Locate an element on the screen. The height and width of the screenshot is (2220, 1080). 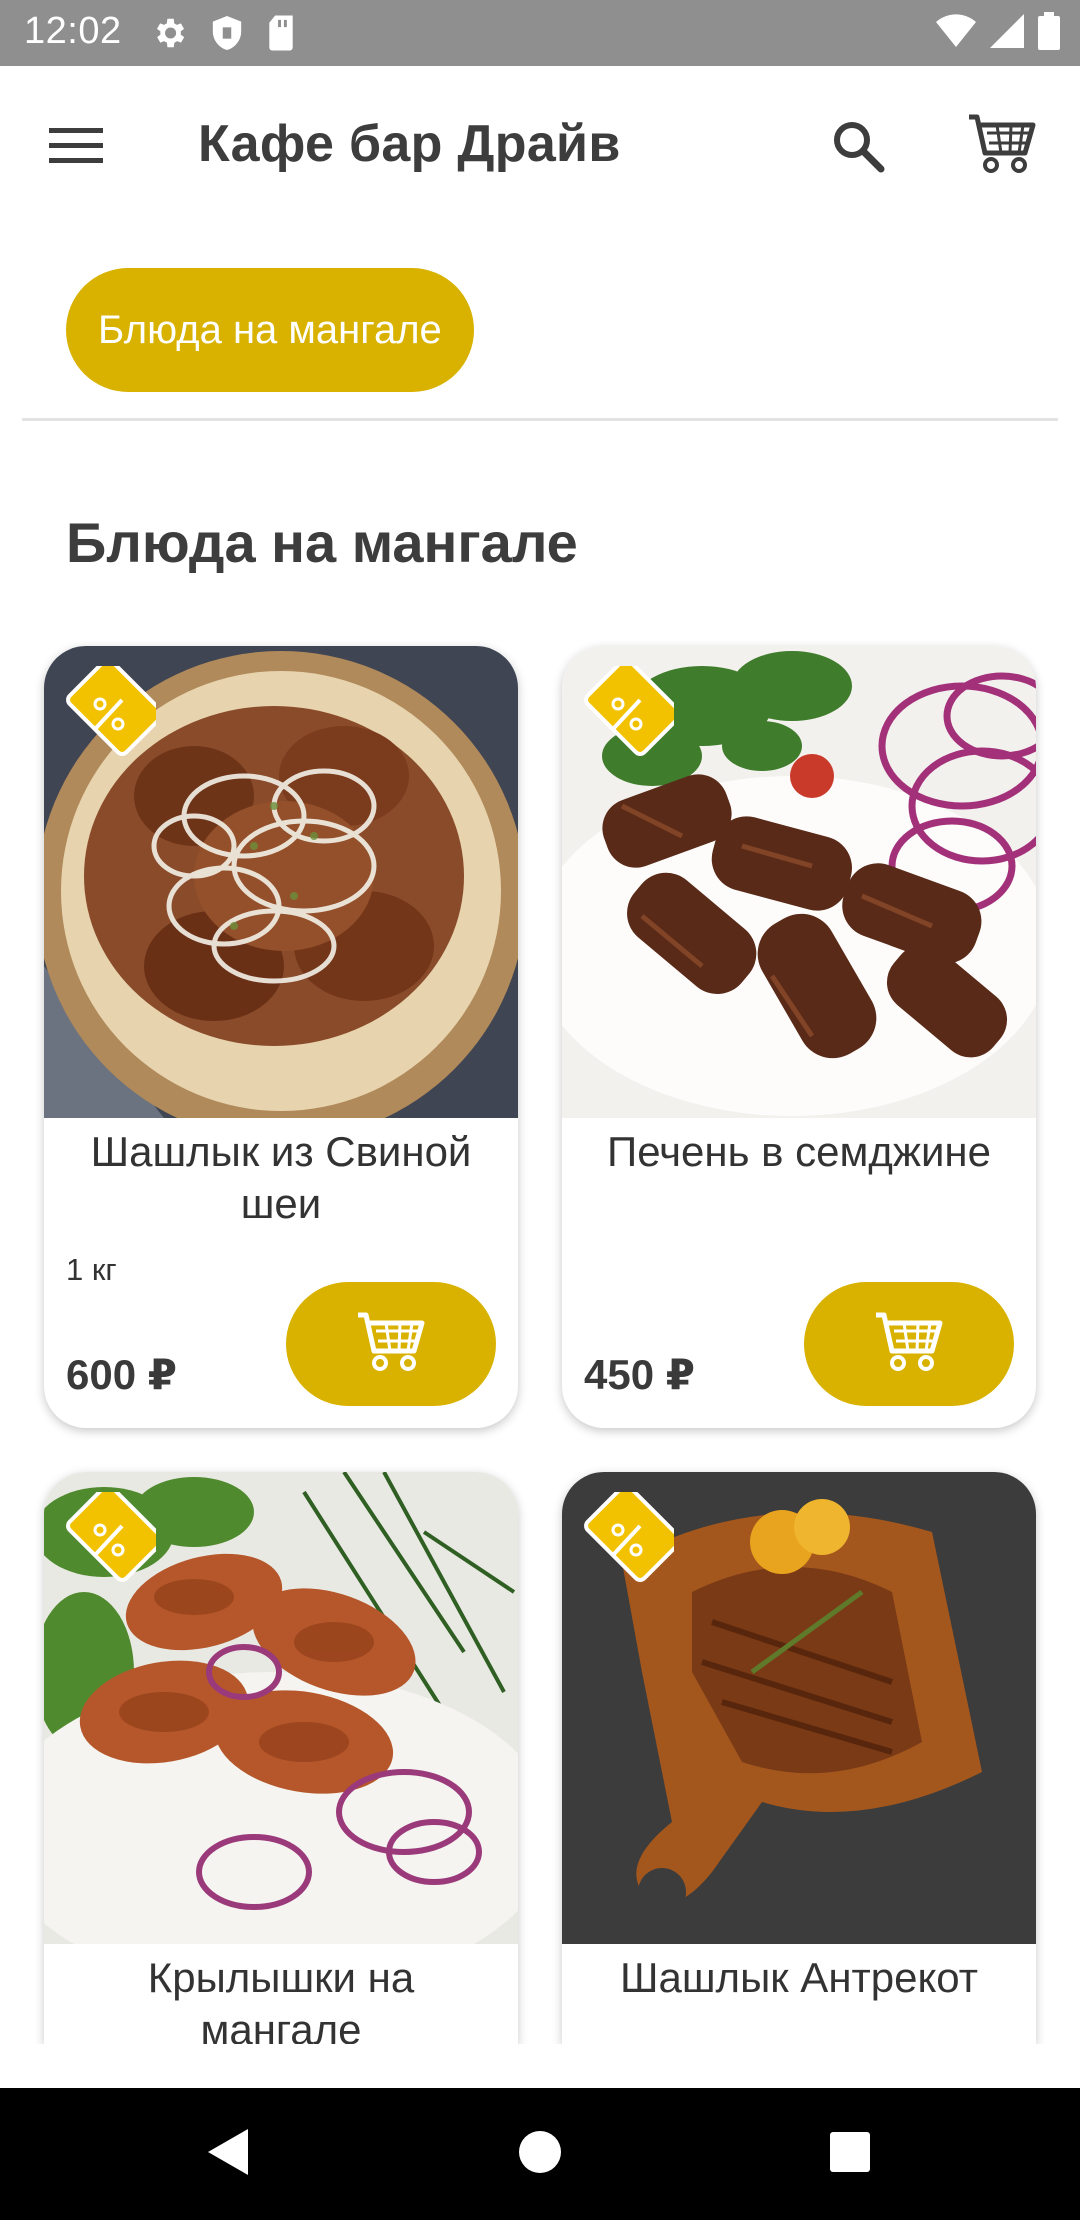
back-button is located at coordinates (228, 2154).